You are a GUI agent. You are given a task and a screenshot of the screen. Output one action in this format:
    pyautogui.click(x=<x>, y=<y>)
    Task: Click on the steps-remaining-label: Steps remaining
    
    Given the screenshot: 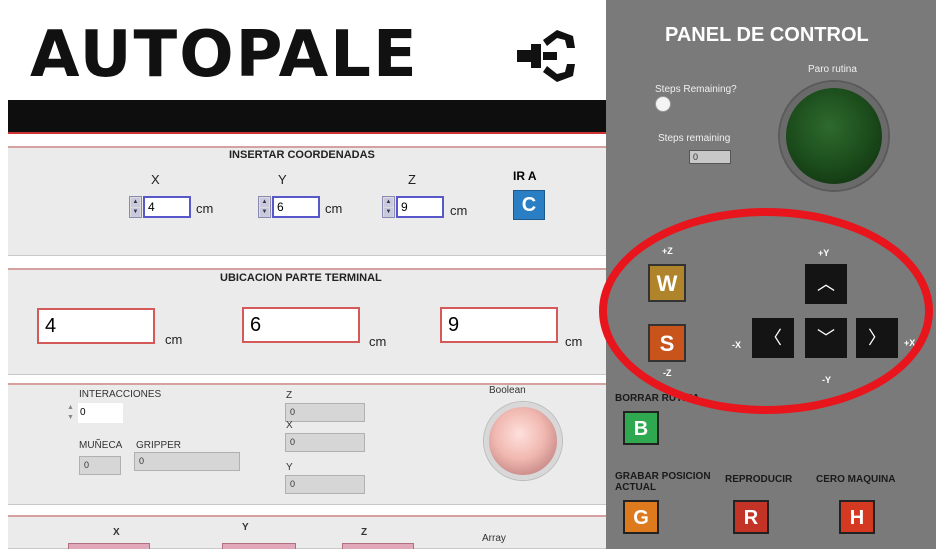 What is the action you would take?
    pyautogui.click(x=694, y=138)
    